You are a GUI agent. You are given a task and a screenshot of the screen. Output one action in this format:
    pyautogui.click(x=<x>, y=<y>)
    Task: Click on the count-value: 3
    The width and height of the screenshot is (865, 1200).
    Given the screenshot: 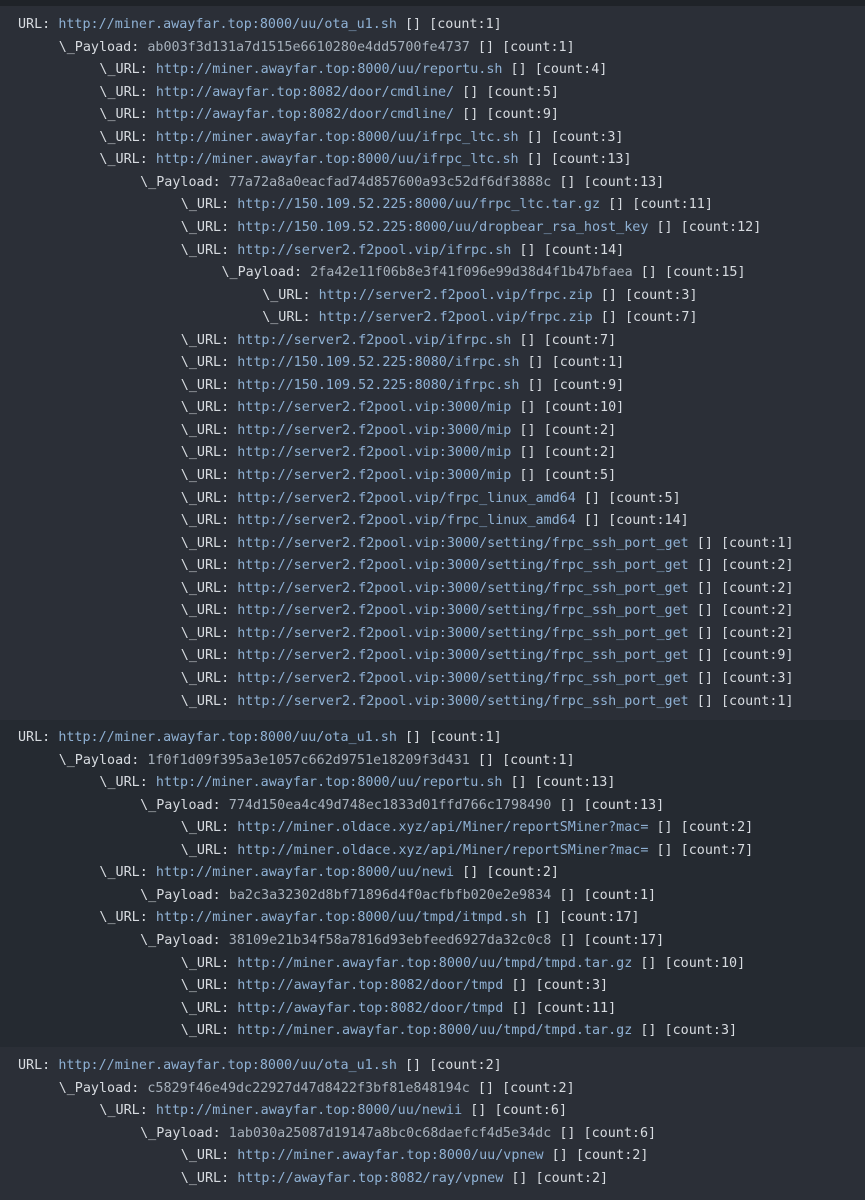 What is the action you would take?
    pyautogui.click(x=725, y=1031)
    